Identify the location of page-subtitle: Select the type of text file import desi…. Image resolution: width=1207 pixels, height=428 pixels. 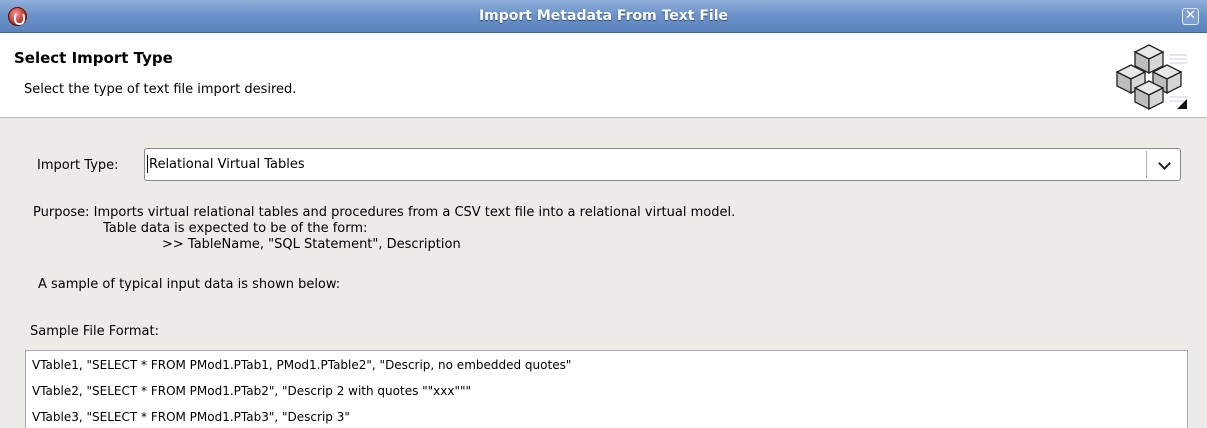
(160, 89).